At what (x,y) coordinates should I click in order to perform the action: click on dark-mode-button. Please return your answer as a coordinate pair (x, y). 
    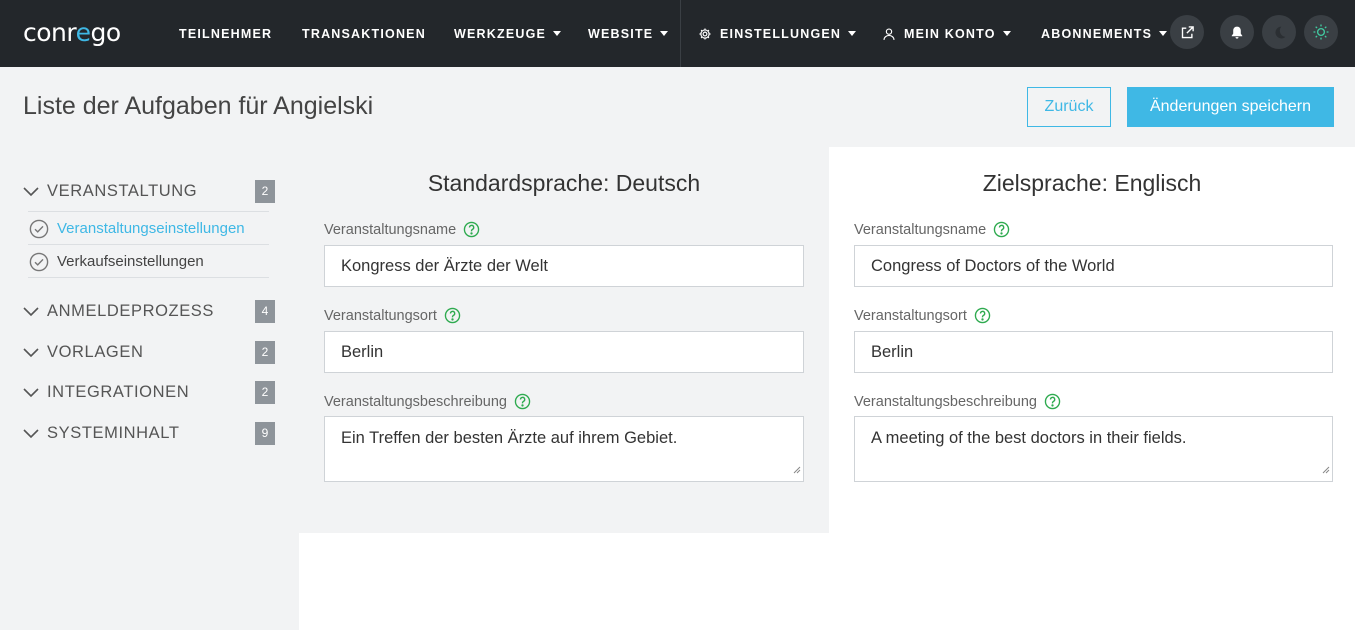
    Looking at the image, I should click on (1279, 32).